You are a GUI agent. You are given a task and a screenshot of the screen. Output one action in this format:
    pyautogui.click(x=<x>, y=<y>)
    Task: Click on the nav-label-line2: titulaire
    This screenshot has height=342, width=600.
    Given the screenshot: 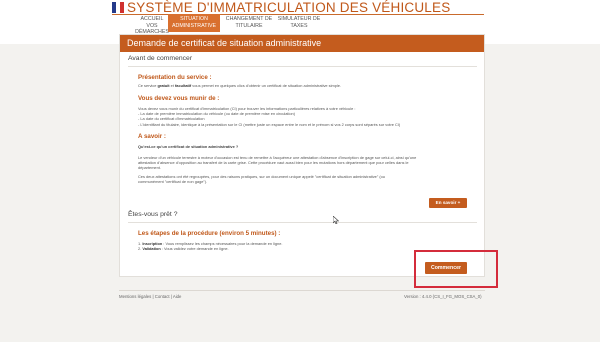 What is the action you would take?
    pyautogui.click(x=249, y=25)
    